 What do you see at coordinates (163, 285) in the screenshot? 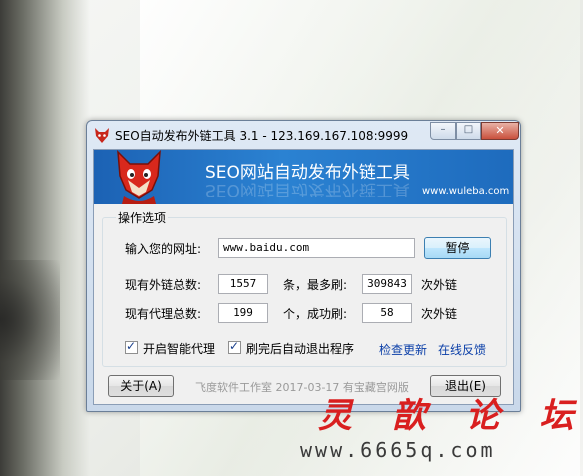
I see `links-total-label: 现有外链总数:` at bounding box center [163, 285].